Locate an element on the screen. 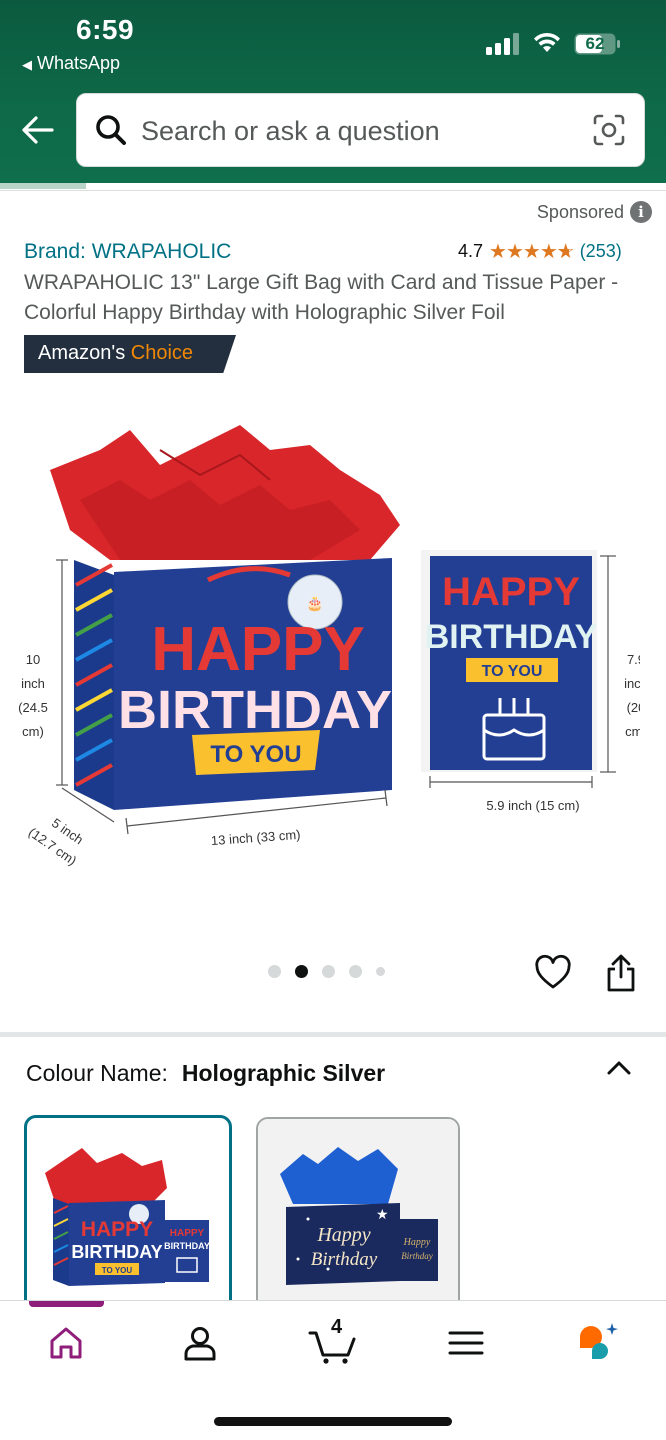 The height and width of the screenshot is (1440, 666). dim-height-l1: 10 is located at coordinates (33, 659).